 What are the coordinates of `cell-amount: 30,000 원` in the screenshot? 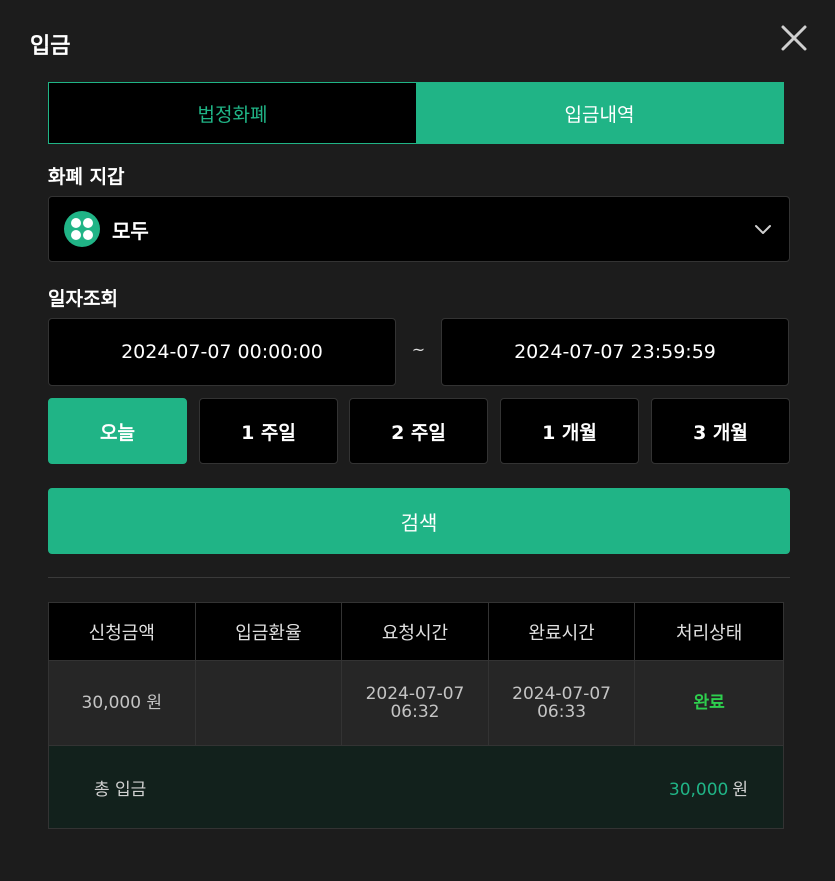 It's located at (122, 703).